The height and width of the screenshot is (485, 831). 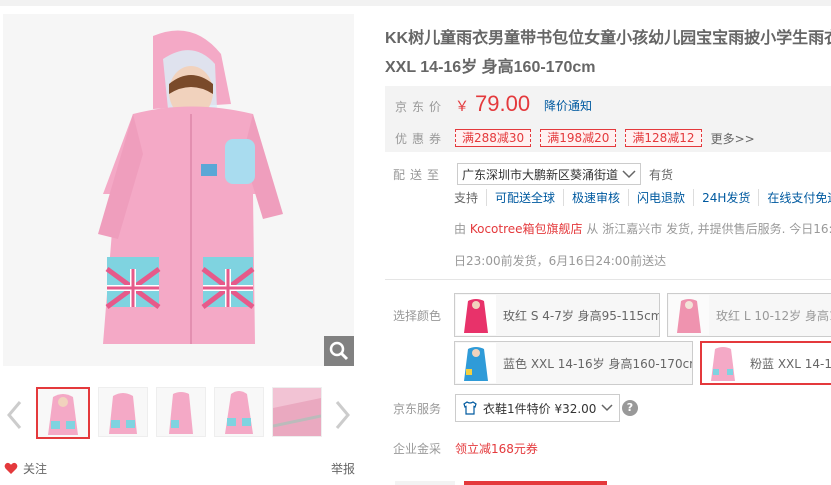 I want to click on color-option-label: 蓝色 XXL 14-16岁 身高160-170cm, so click(x=598, y=363).